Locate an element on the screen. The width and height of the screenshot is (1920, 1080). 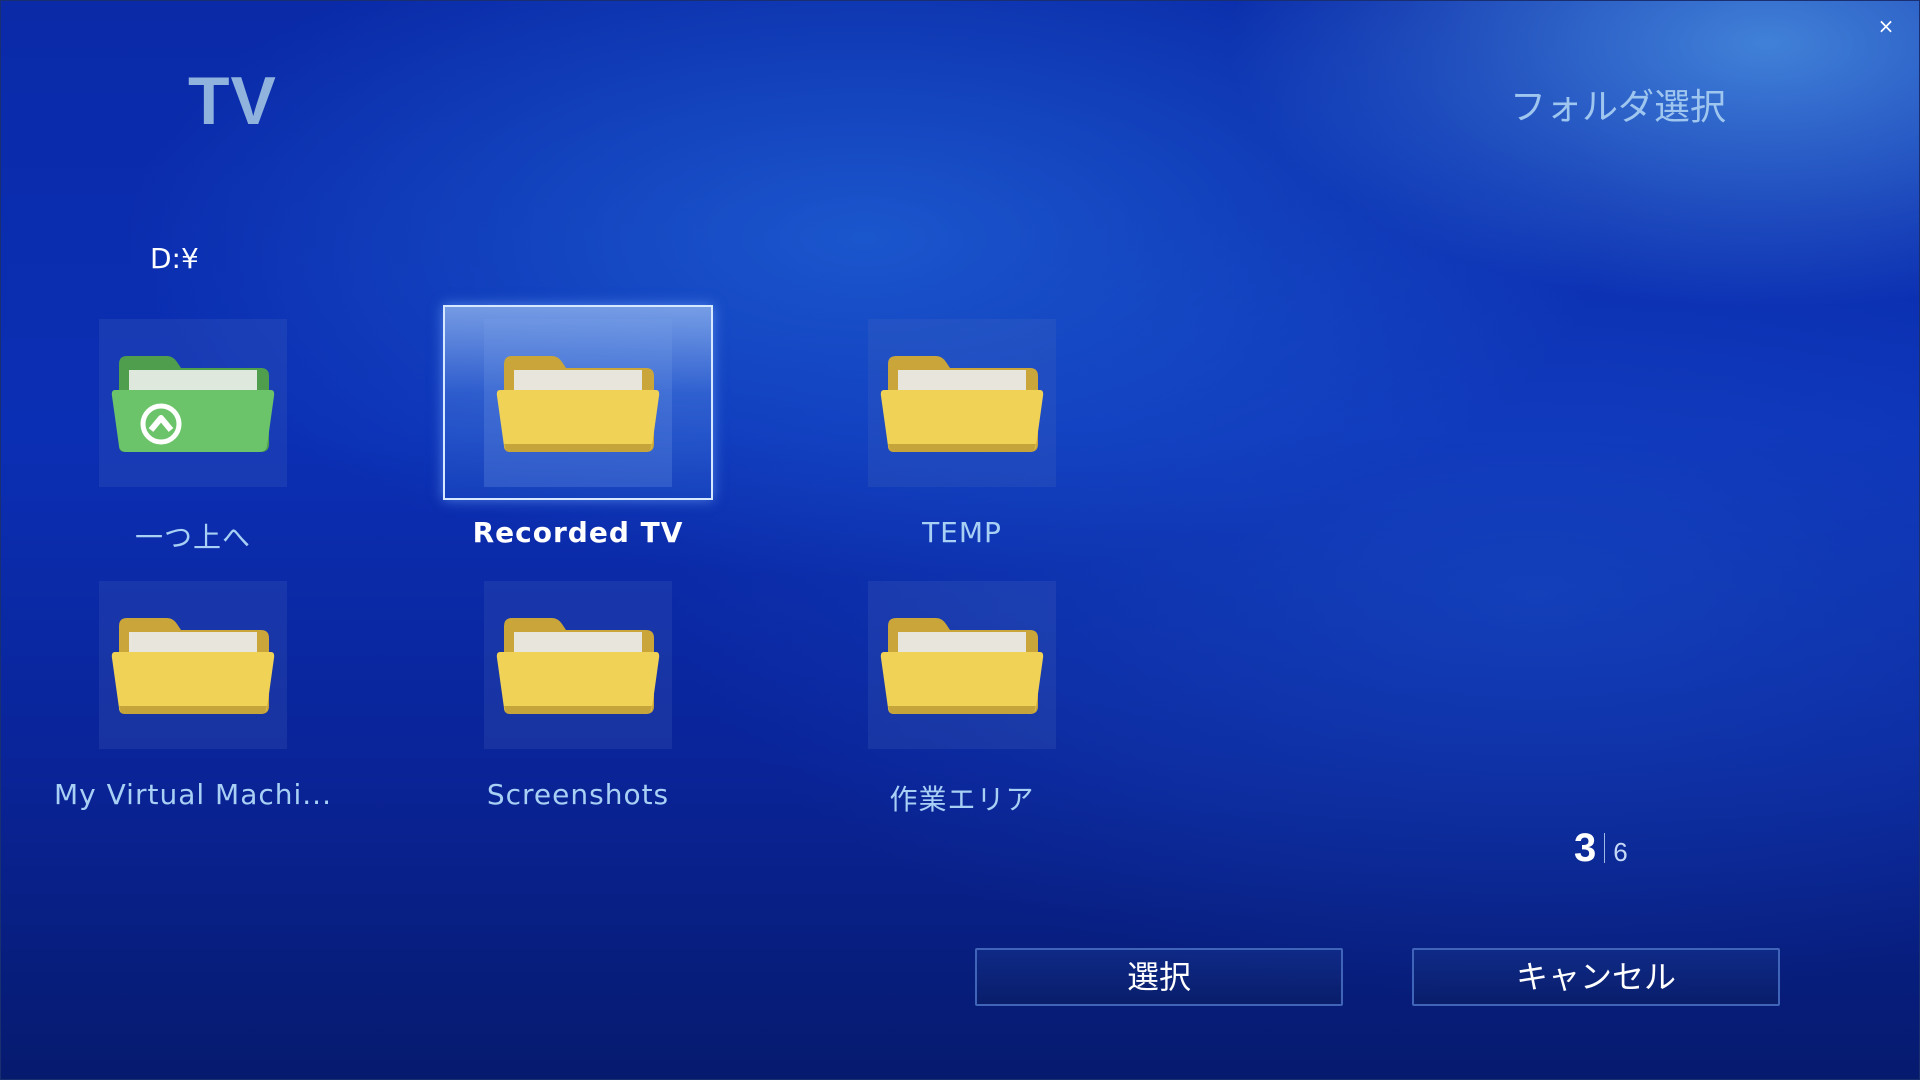
folder-tile-my-virtual-machines is located at coordinates (193, 664).